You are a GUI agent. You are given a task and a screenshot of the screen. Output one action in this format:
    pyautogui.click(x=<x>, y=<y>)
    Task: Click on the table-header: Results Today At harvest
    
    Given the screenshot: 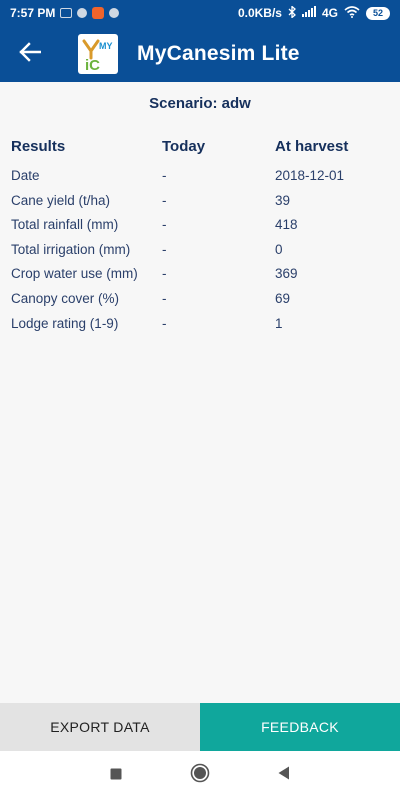 What is the action you would take?
    pyautogui.click(x=200, y=153)
    